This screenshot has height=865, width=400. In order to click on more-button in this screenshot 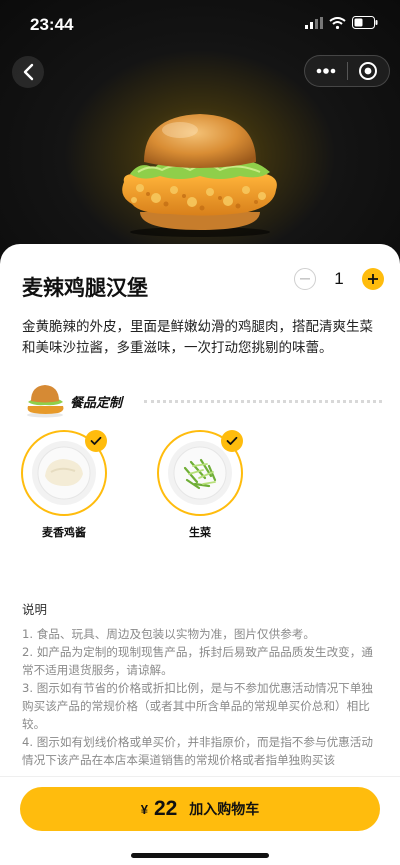, I will do `click(326, 71)`.